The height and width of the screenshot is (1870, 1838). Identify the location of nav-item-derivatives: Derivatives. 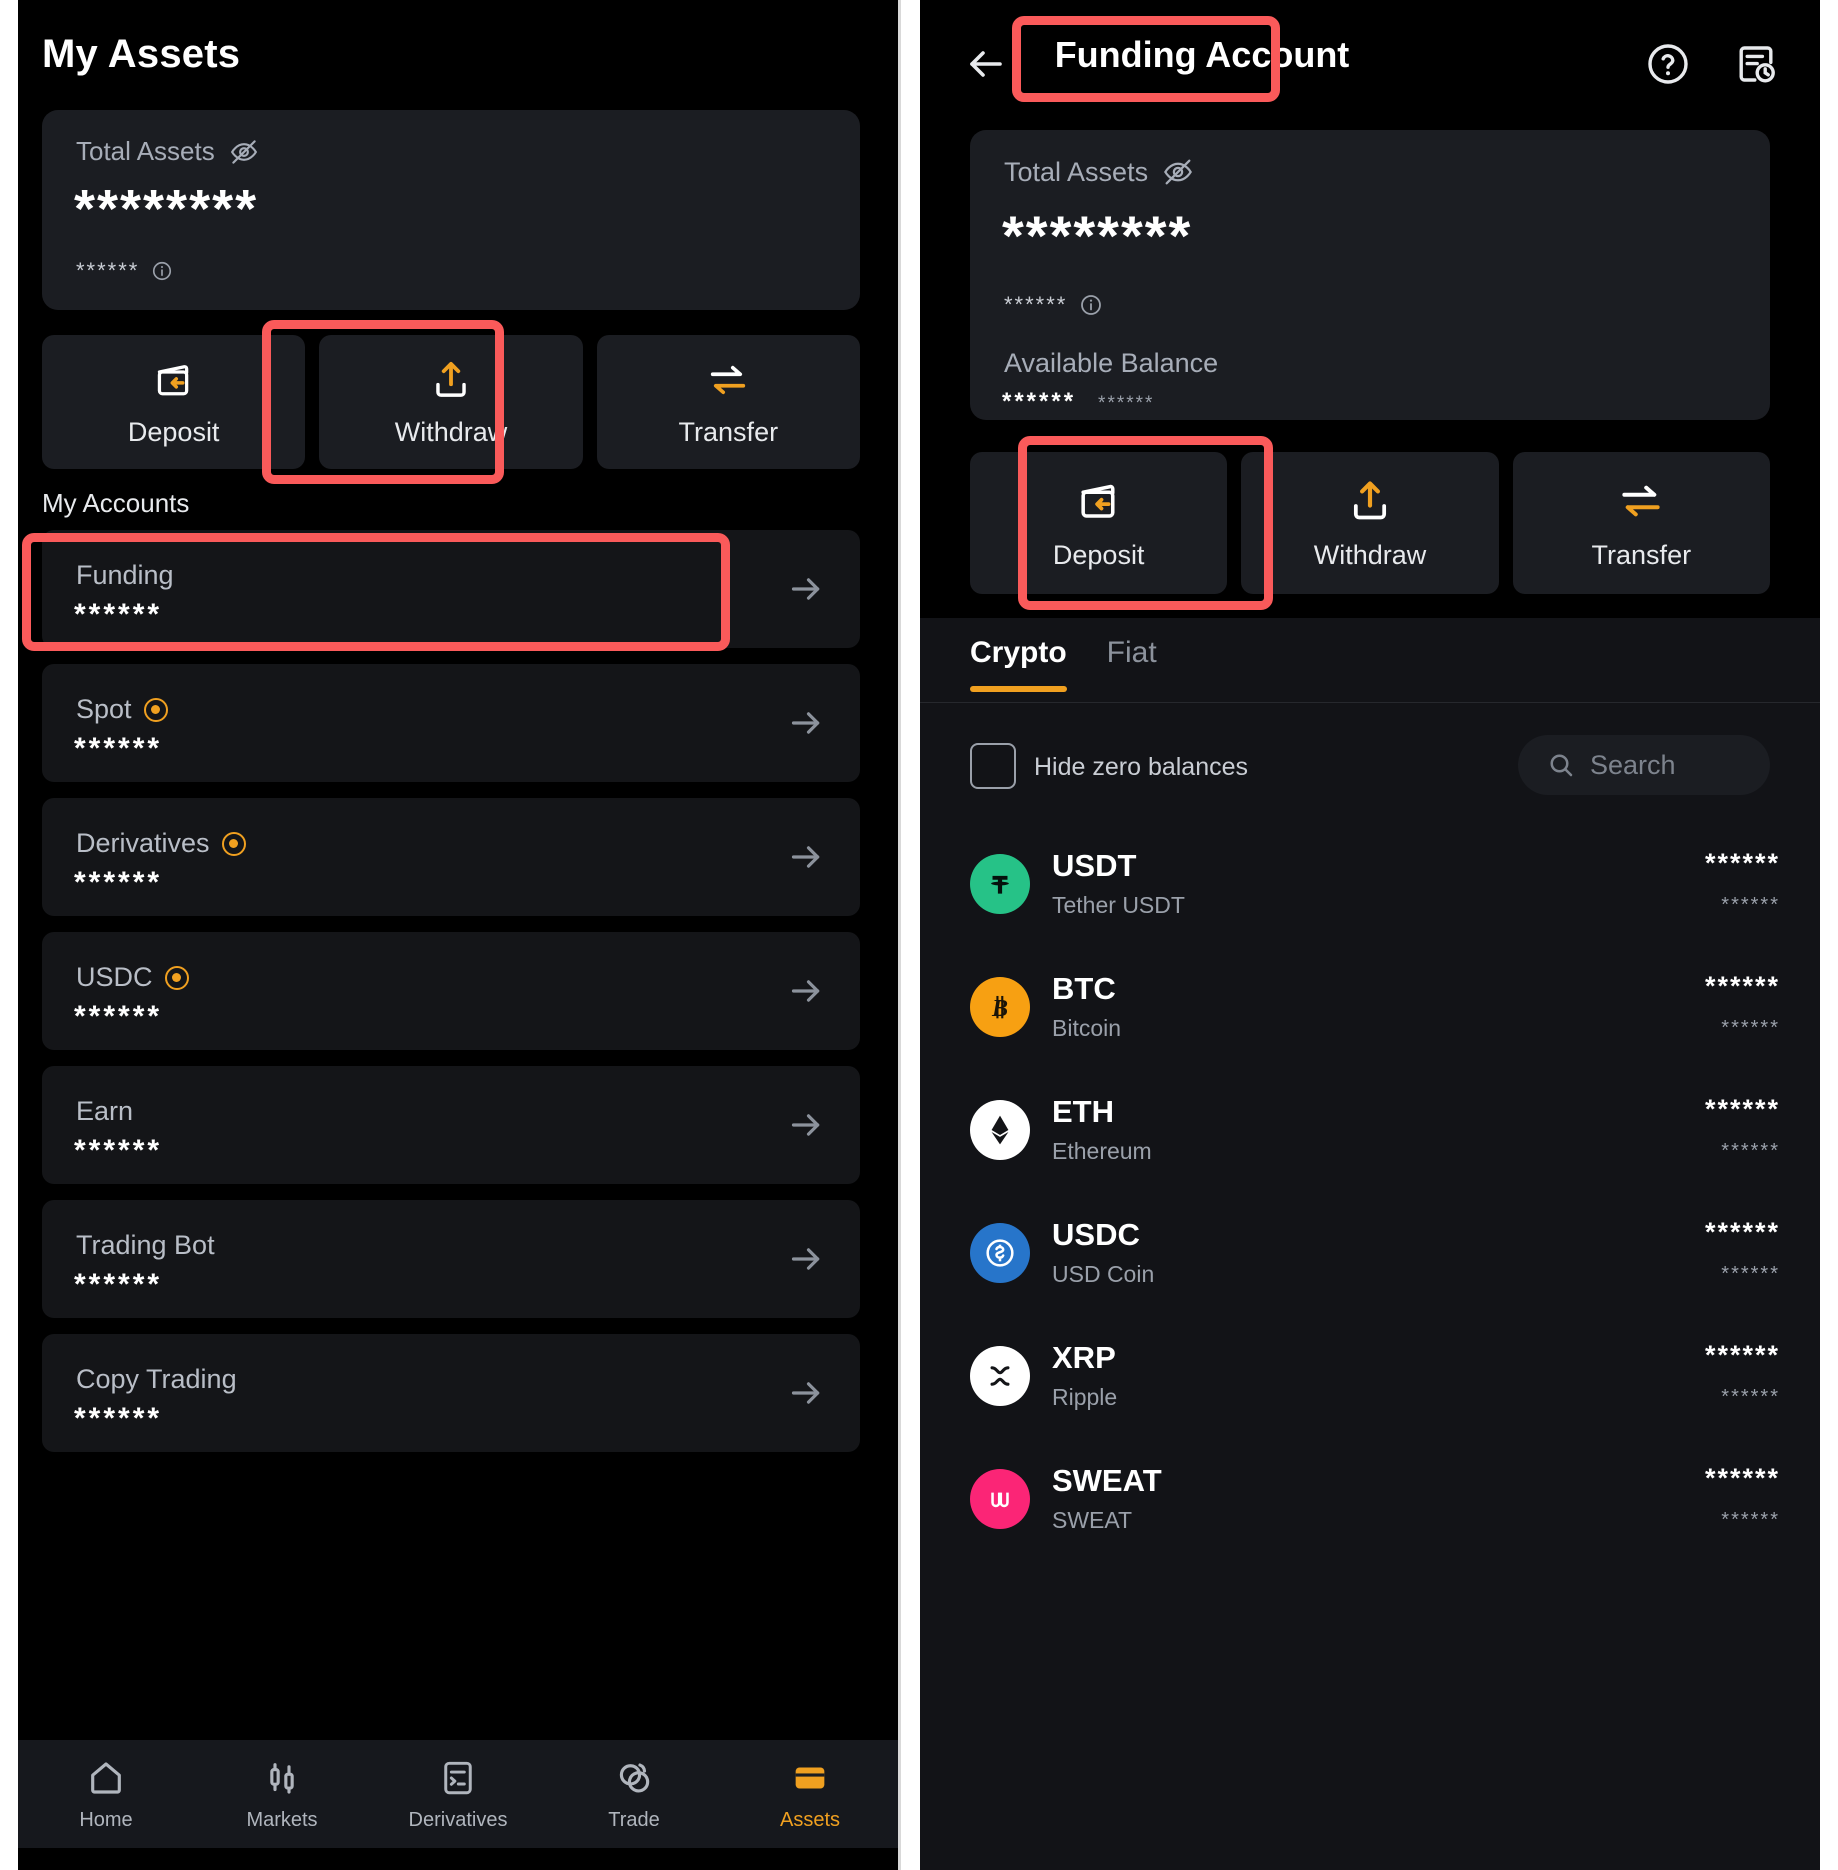
(458, 1794).